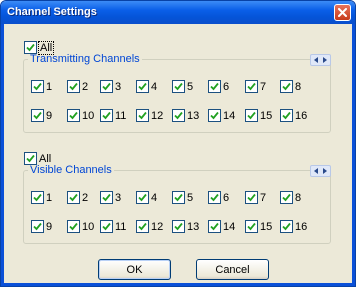 This screenshot has width=356, height=287. I want to click on visible-channel-5-checkbox: 5, so click(182, 197).